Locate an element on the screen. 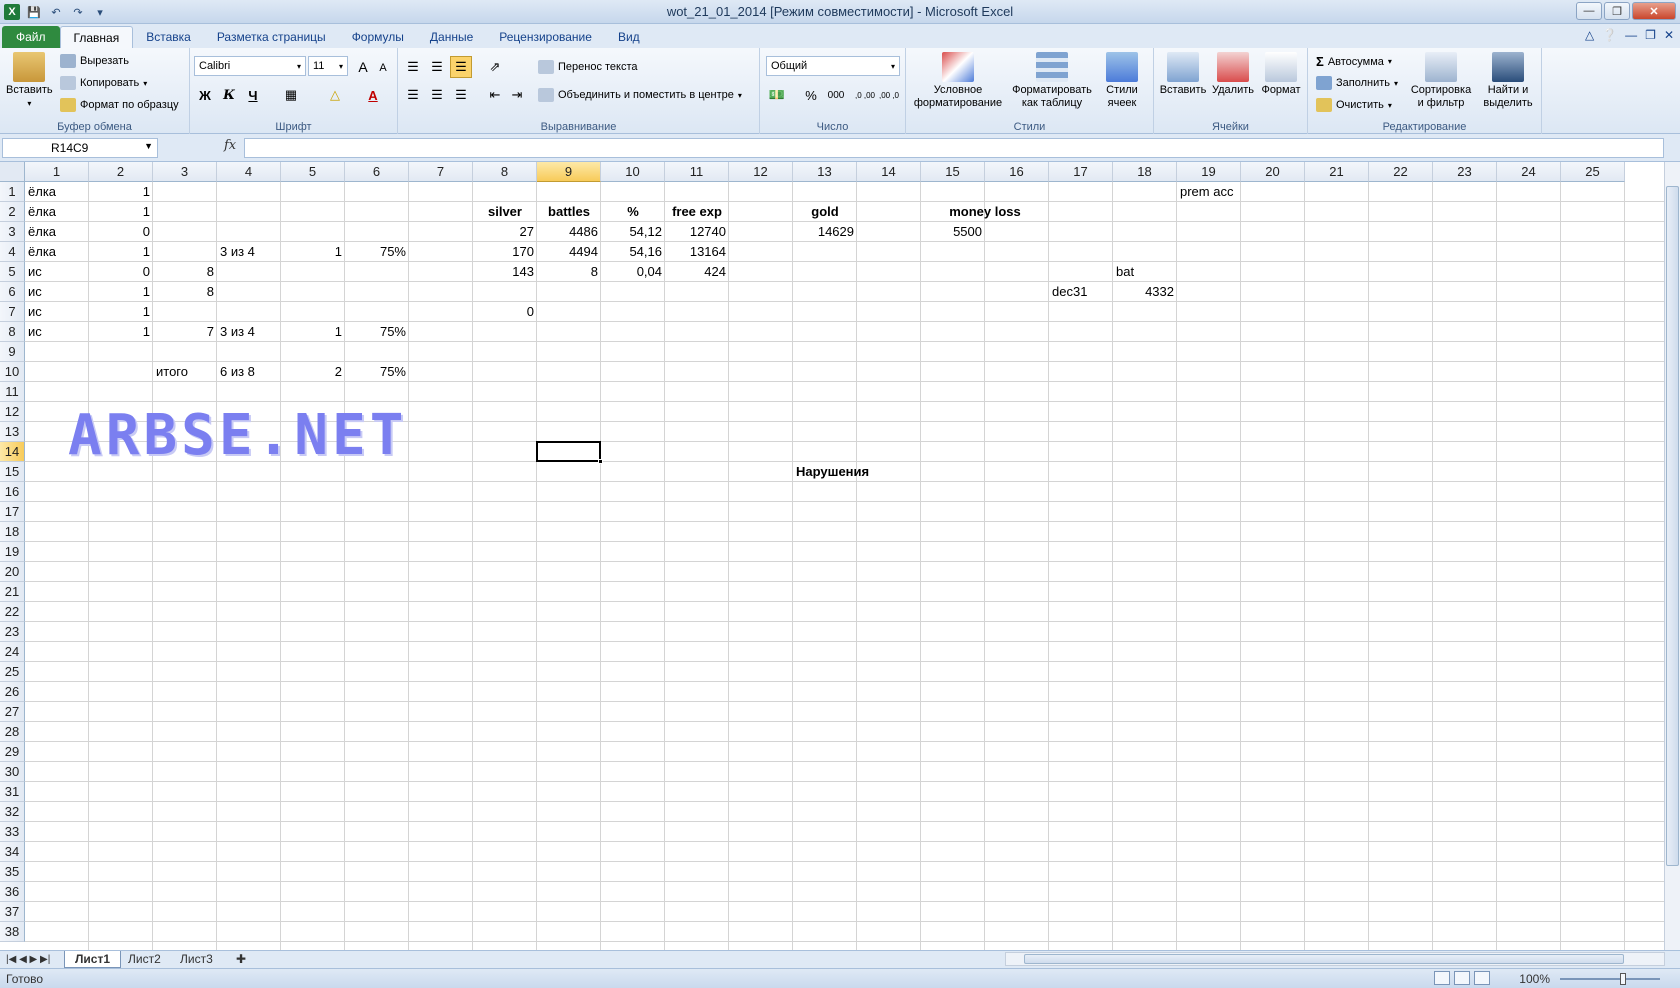  format-painter-button: Формат по образцу is located at coordinates (119, 105).